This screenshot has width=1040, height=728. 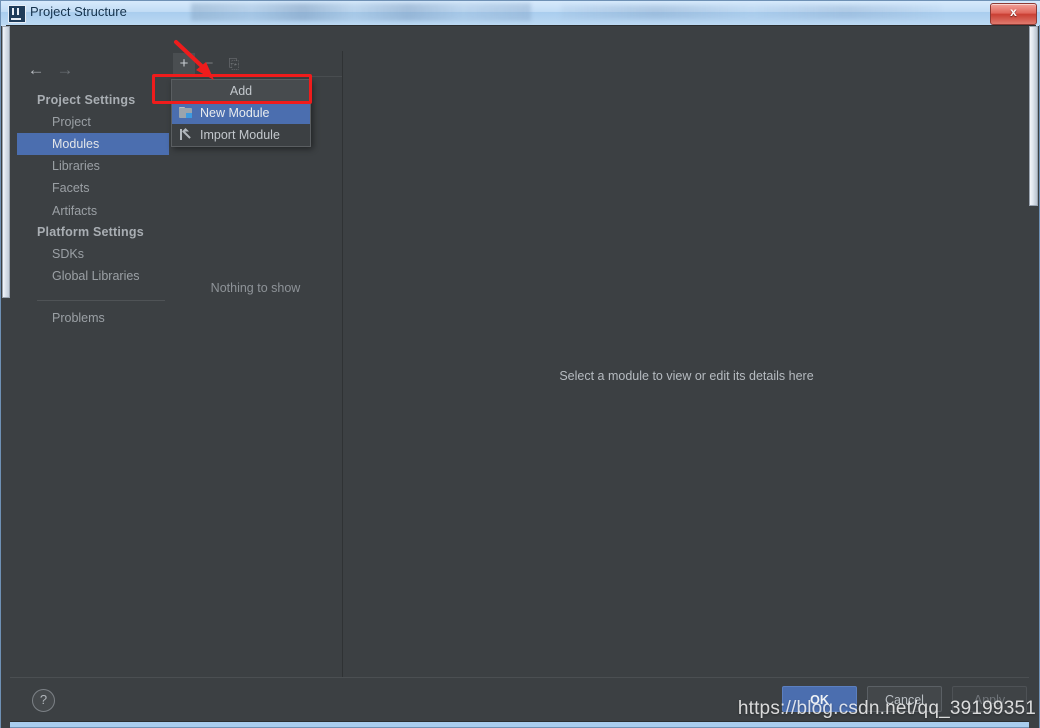 I want to click on menu-item-import-module: Import Module, so click(x=241, y=135).